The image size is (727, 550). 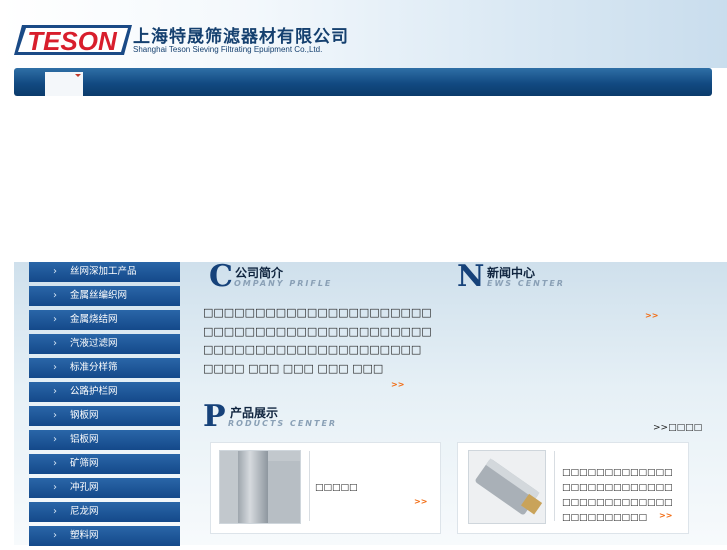 I want to click on company-heading-en: OMPANY PRIFLE, so click(x=283, y=283).